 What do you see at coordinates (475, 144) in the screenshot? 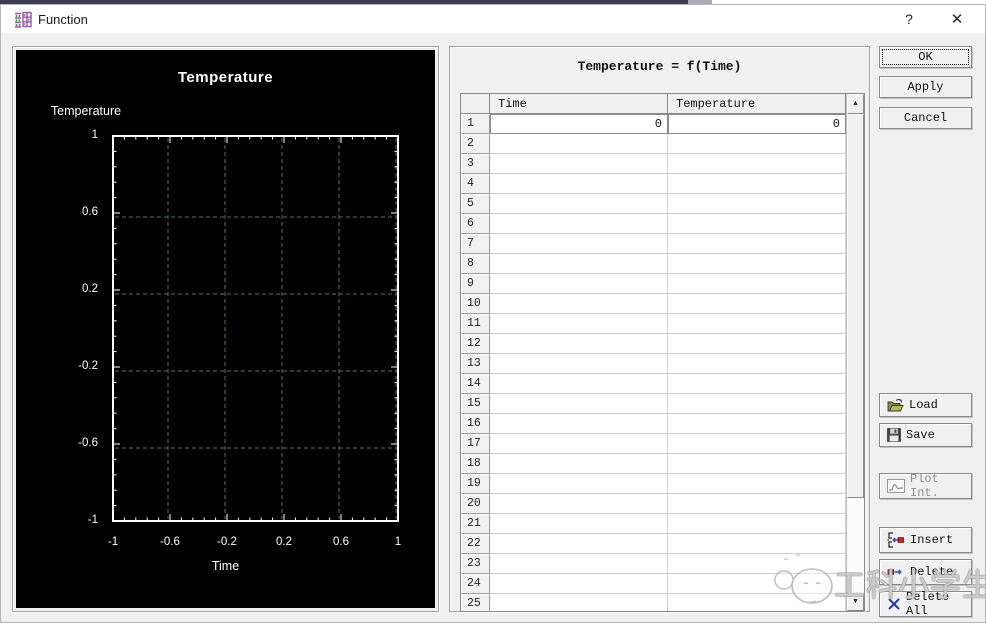
I see `row-number: 2` at bounding box center [475, 144].